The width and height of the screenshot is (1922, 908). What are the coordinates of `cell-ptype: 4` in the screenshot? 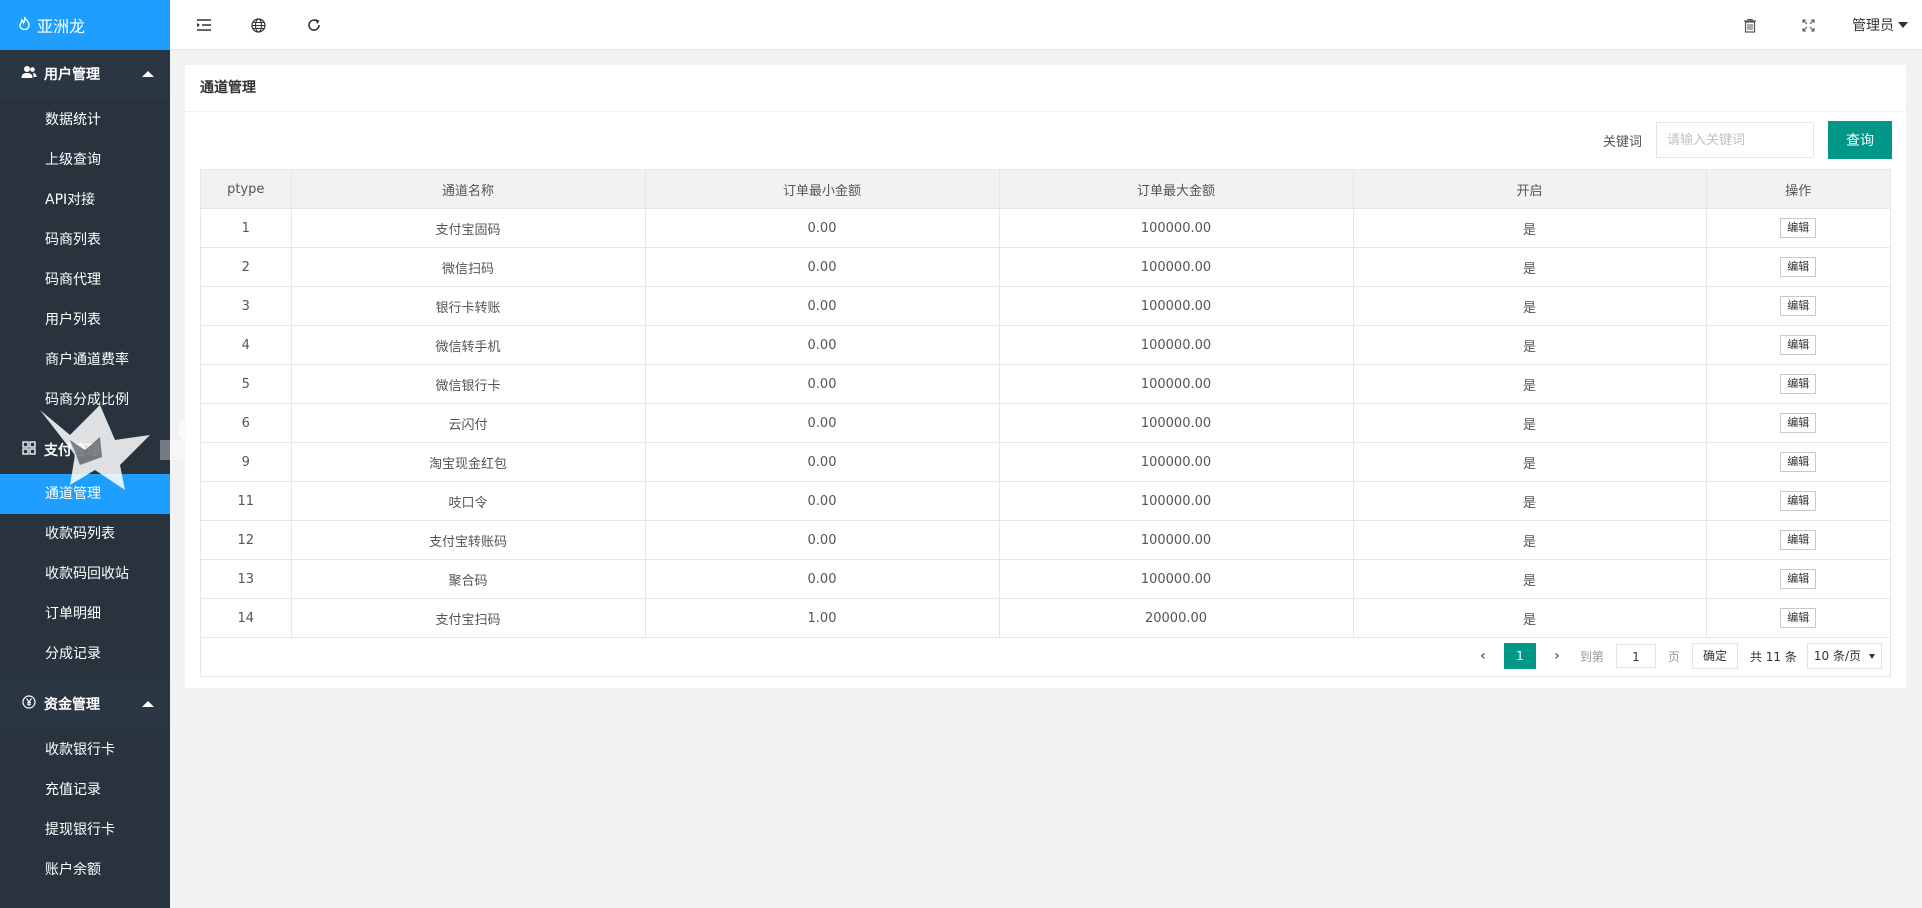 It's located at (246, 345).